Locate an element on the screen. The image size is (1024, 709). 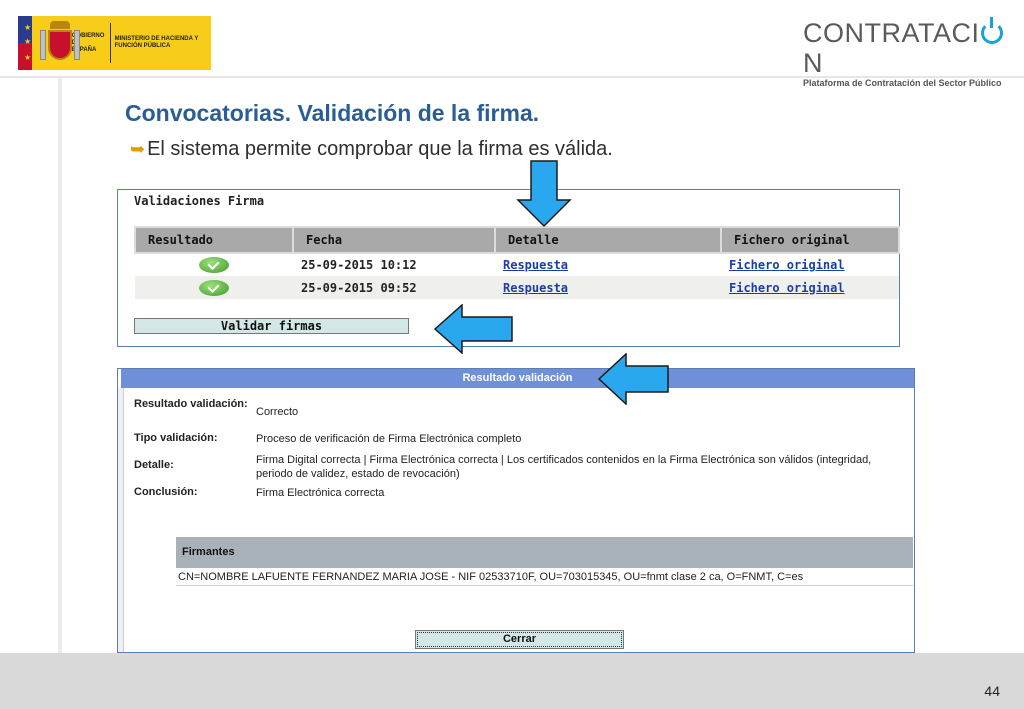
eu-flag-icon: ★ ★ ★ is located at coordinates (25, 43).